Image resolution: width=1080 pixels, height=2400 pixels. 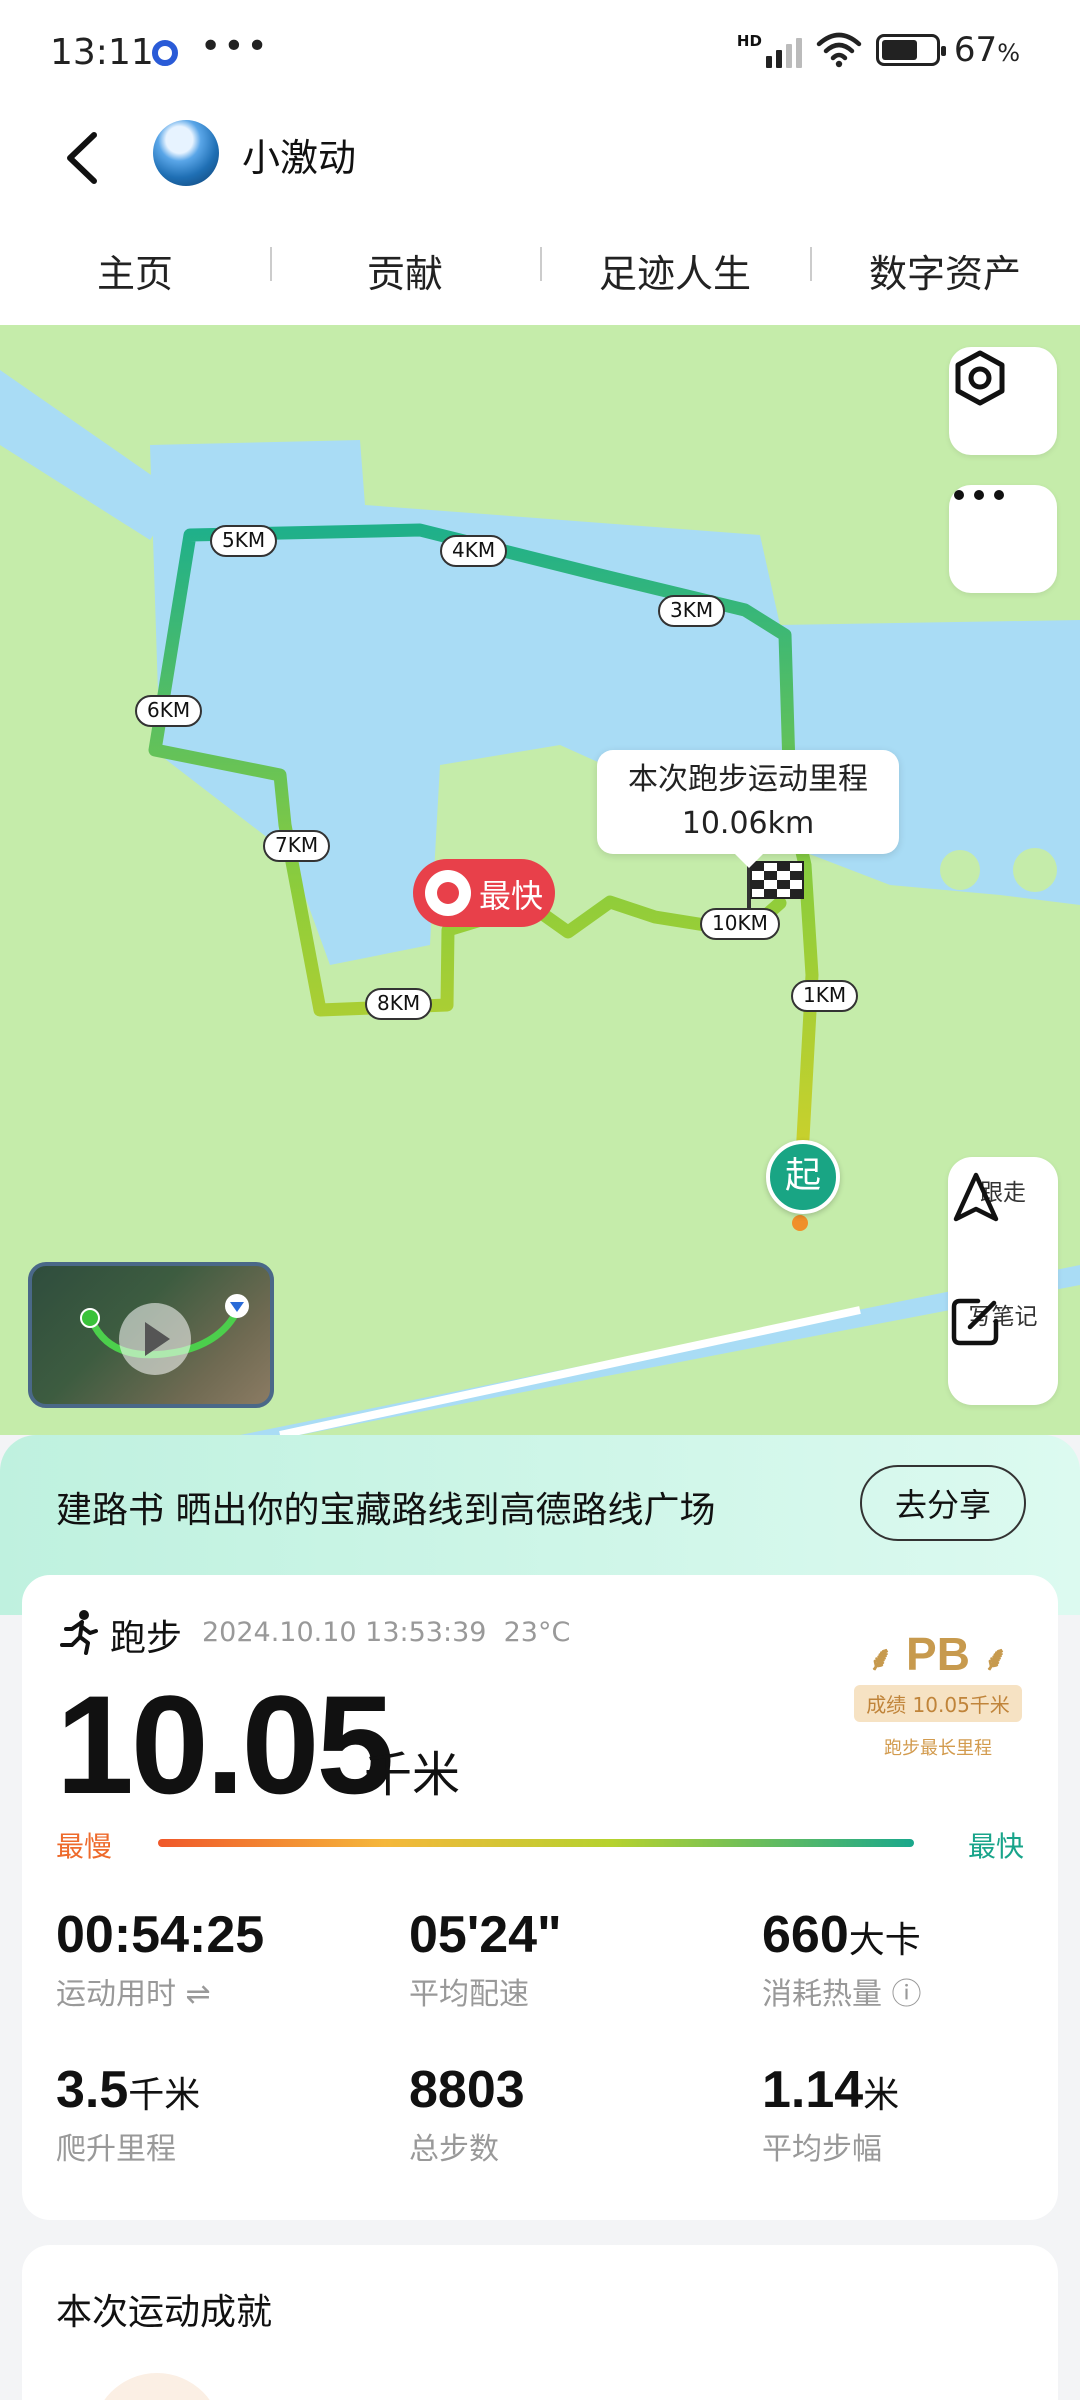 What do you see at coordinates (980, 378) in the screenshot?
I see `hexagon-settings-icon` at bounding box center [980, 378].